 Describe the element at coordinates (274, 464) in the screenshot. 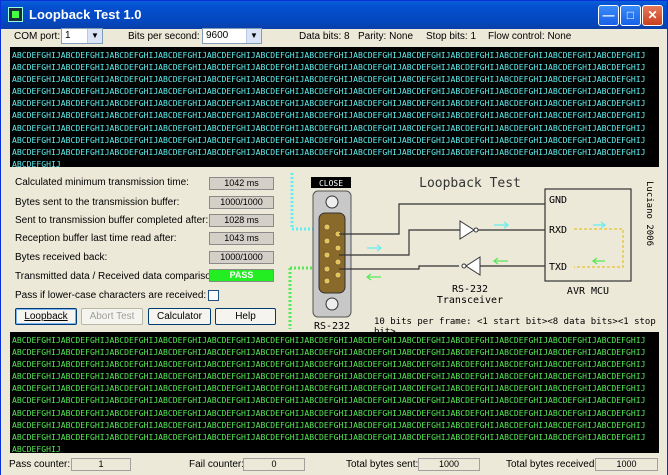

I see `fail-counter-value: 0` at that location.